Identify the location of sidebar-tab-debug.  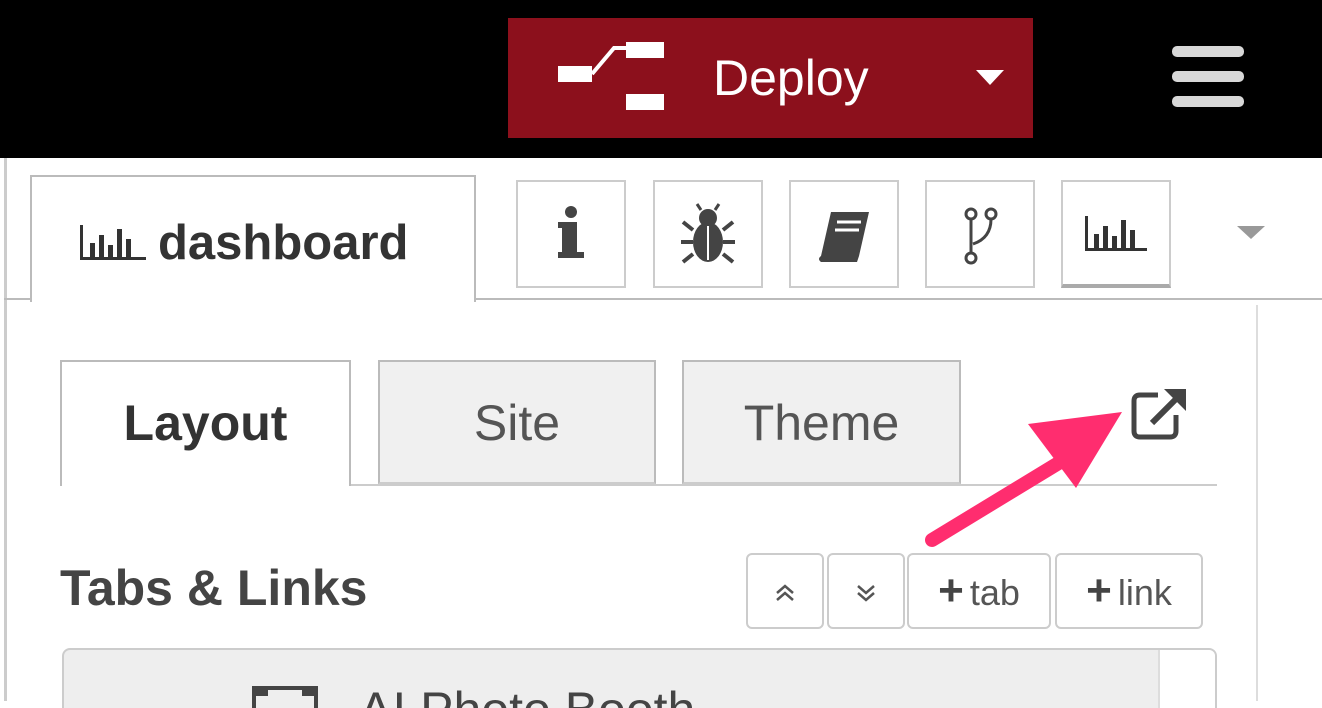
(708, 234).